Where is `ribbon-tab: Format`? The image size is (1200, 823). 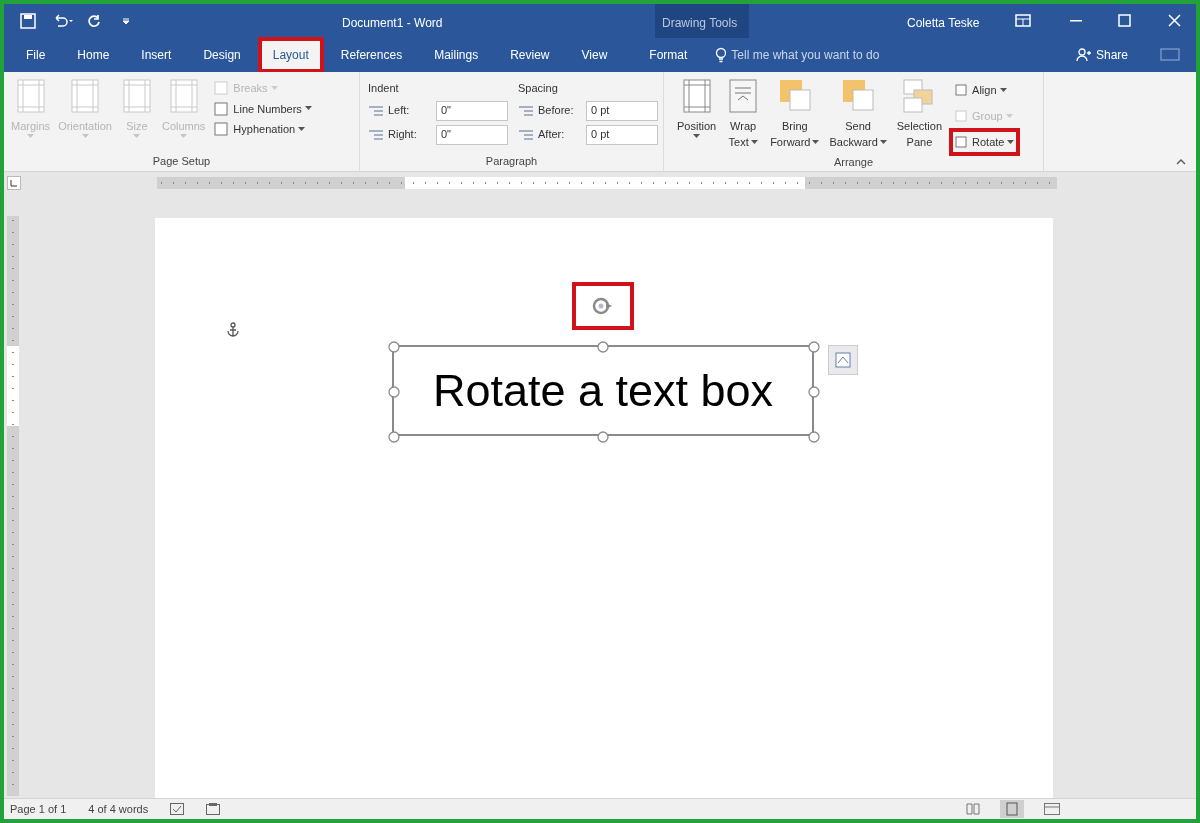 ribbon-tab: Format is located at coordinates (668, 55).